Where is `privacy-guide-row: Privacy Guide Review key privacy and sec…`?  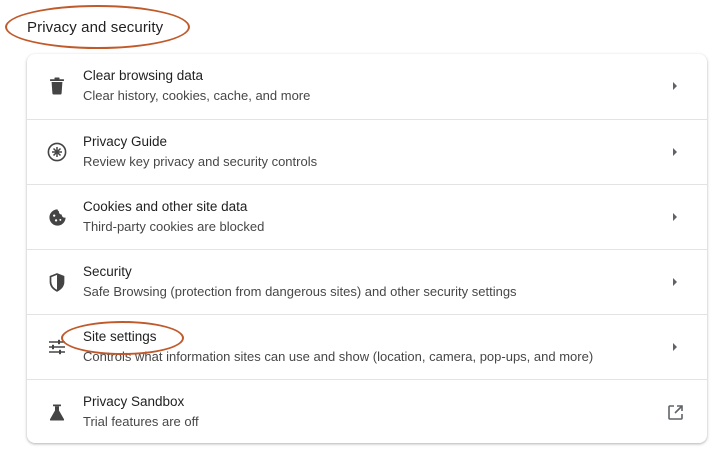
privacy-guide-row: Privacy Guide Review key privacy and sec… is located at coordinates (367, 151).